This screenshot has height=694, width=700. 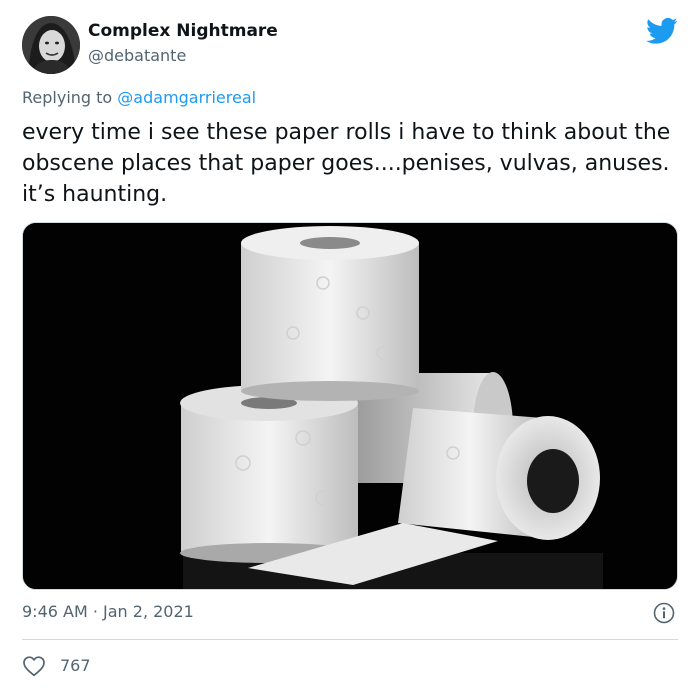 I want to click on avatar, so click(x=51, y=45).